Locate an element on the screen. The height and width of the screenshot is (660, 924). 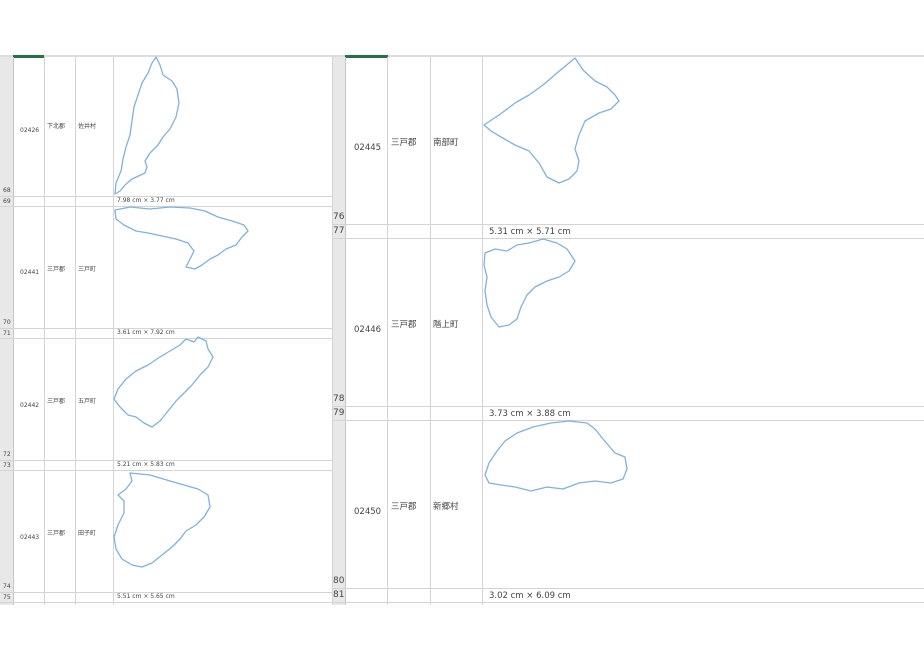
image-size-cell: 3.02 cm × 6.09 cm is located at coordinates (530, 596).